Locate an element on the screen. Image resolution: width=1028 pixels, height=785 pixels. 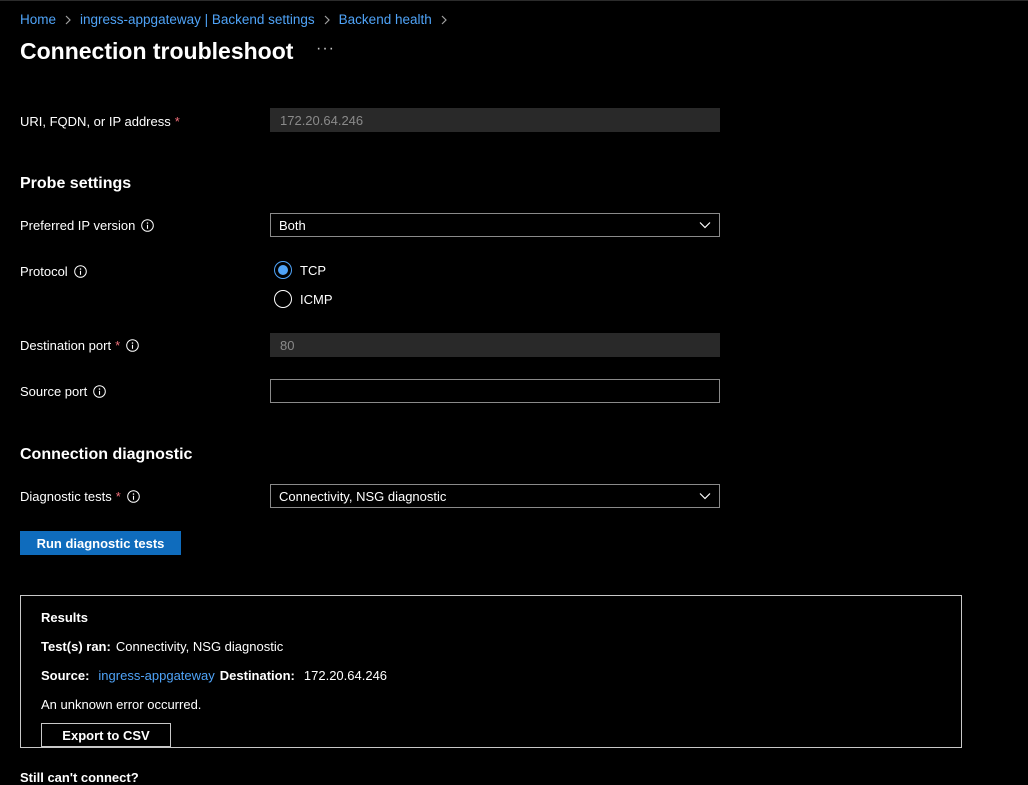
tests-ran-value: Connectivity, NSG diagnostic is located at coordinates (199, 646).